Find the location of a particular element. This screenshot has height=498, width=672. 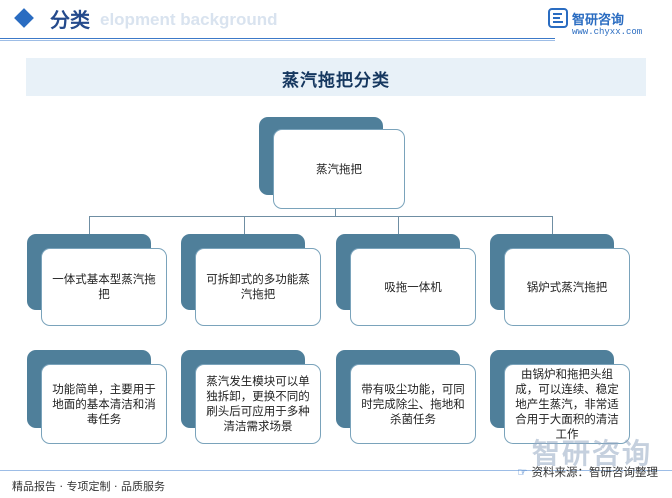

category-node-2: 可拆卸式的多功能蒸汽拖把 is located at coordinates (251, 280).